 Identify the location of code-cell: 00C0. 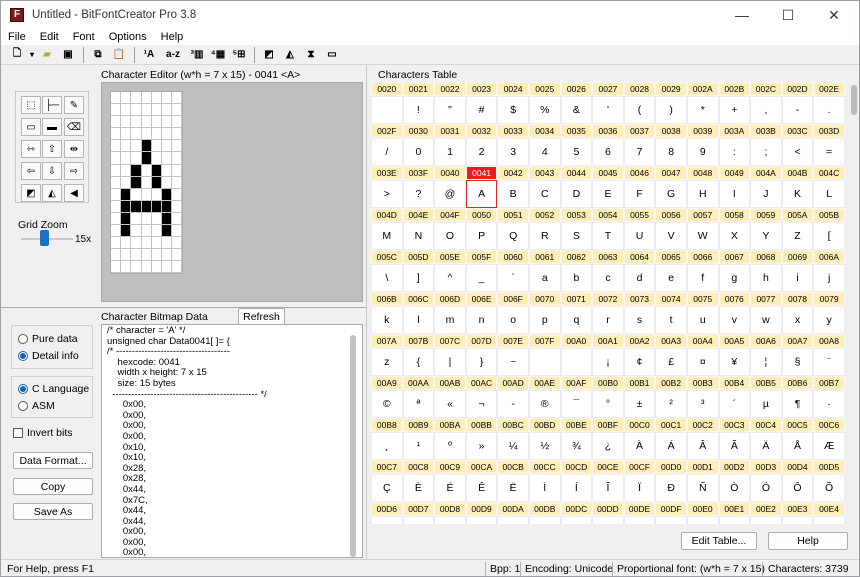
(639, 425).